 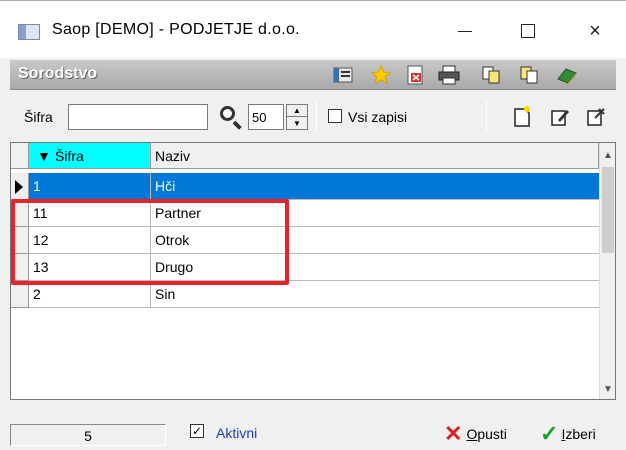 What do you see at coordinates (608, 210) in the screenshot?
I see `scrollbar-thumb` at bounding box center [608, 210].